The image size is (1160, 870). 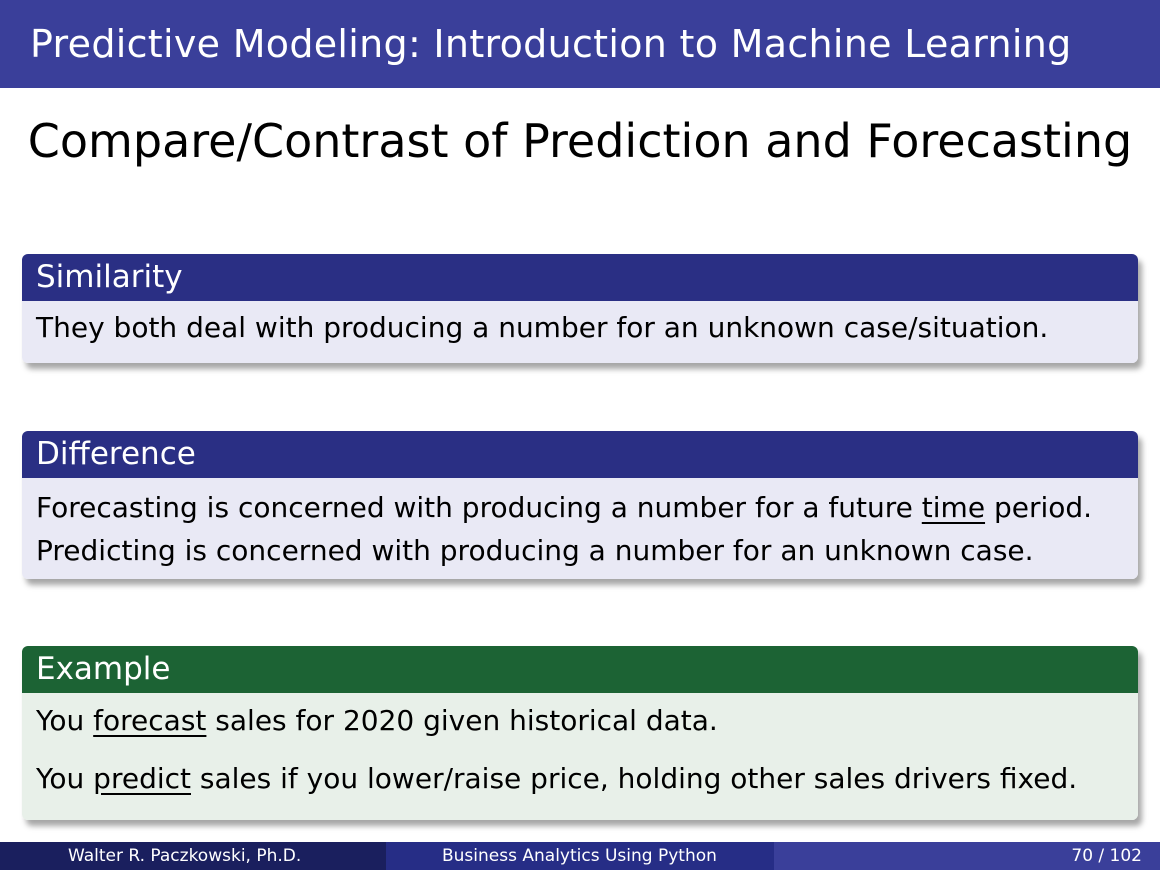 I want to click on footer-course-title: Business Analytics Using Python, so click(x=580, y=856).